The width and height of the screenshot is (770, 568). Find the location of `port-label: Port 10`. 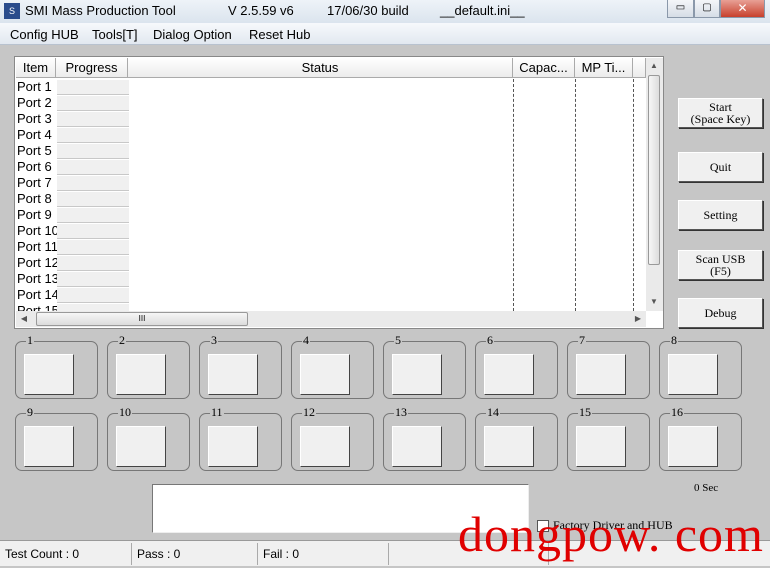

port-label: Port 10 is located at coordinates (37, 230).